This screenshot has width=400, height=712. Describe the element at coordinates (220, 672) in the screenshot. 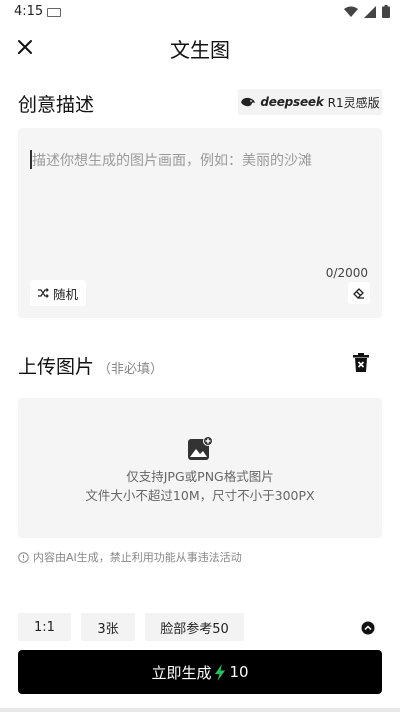

I see `lightning-icon` at that location.